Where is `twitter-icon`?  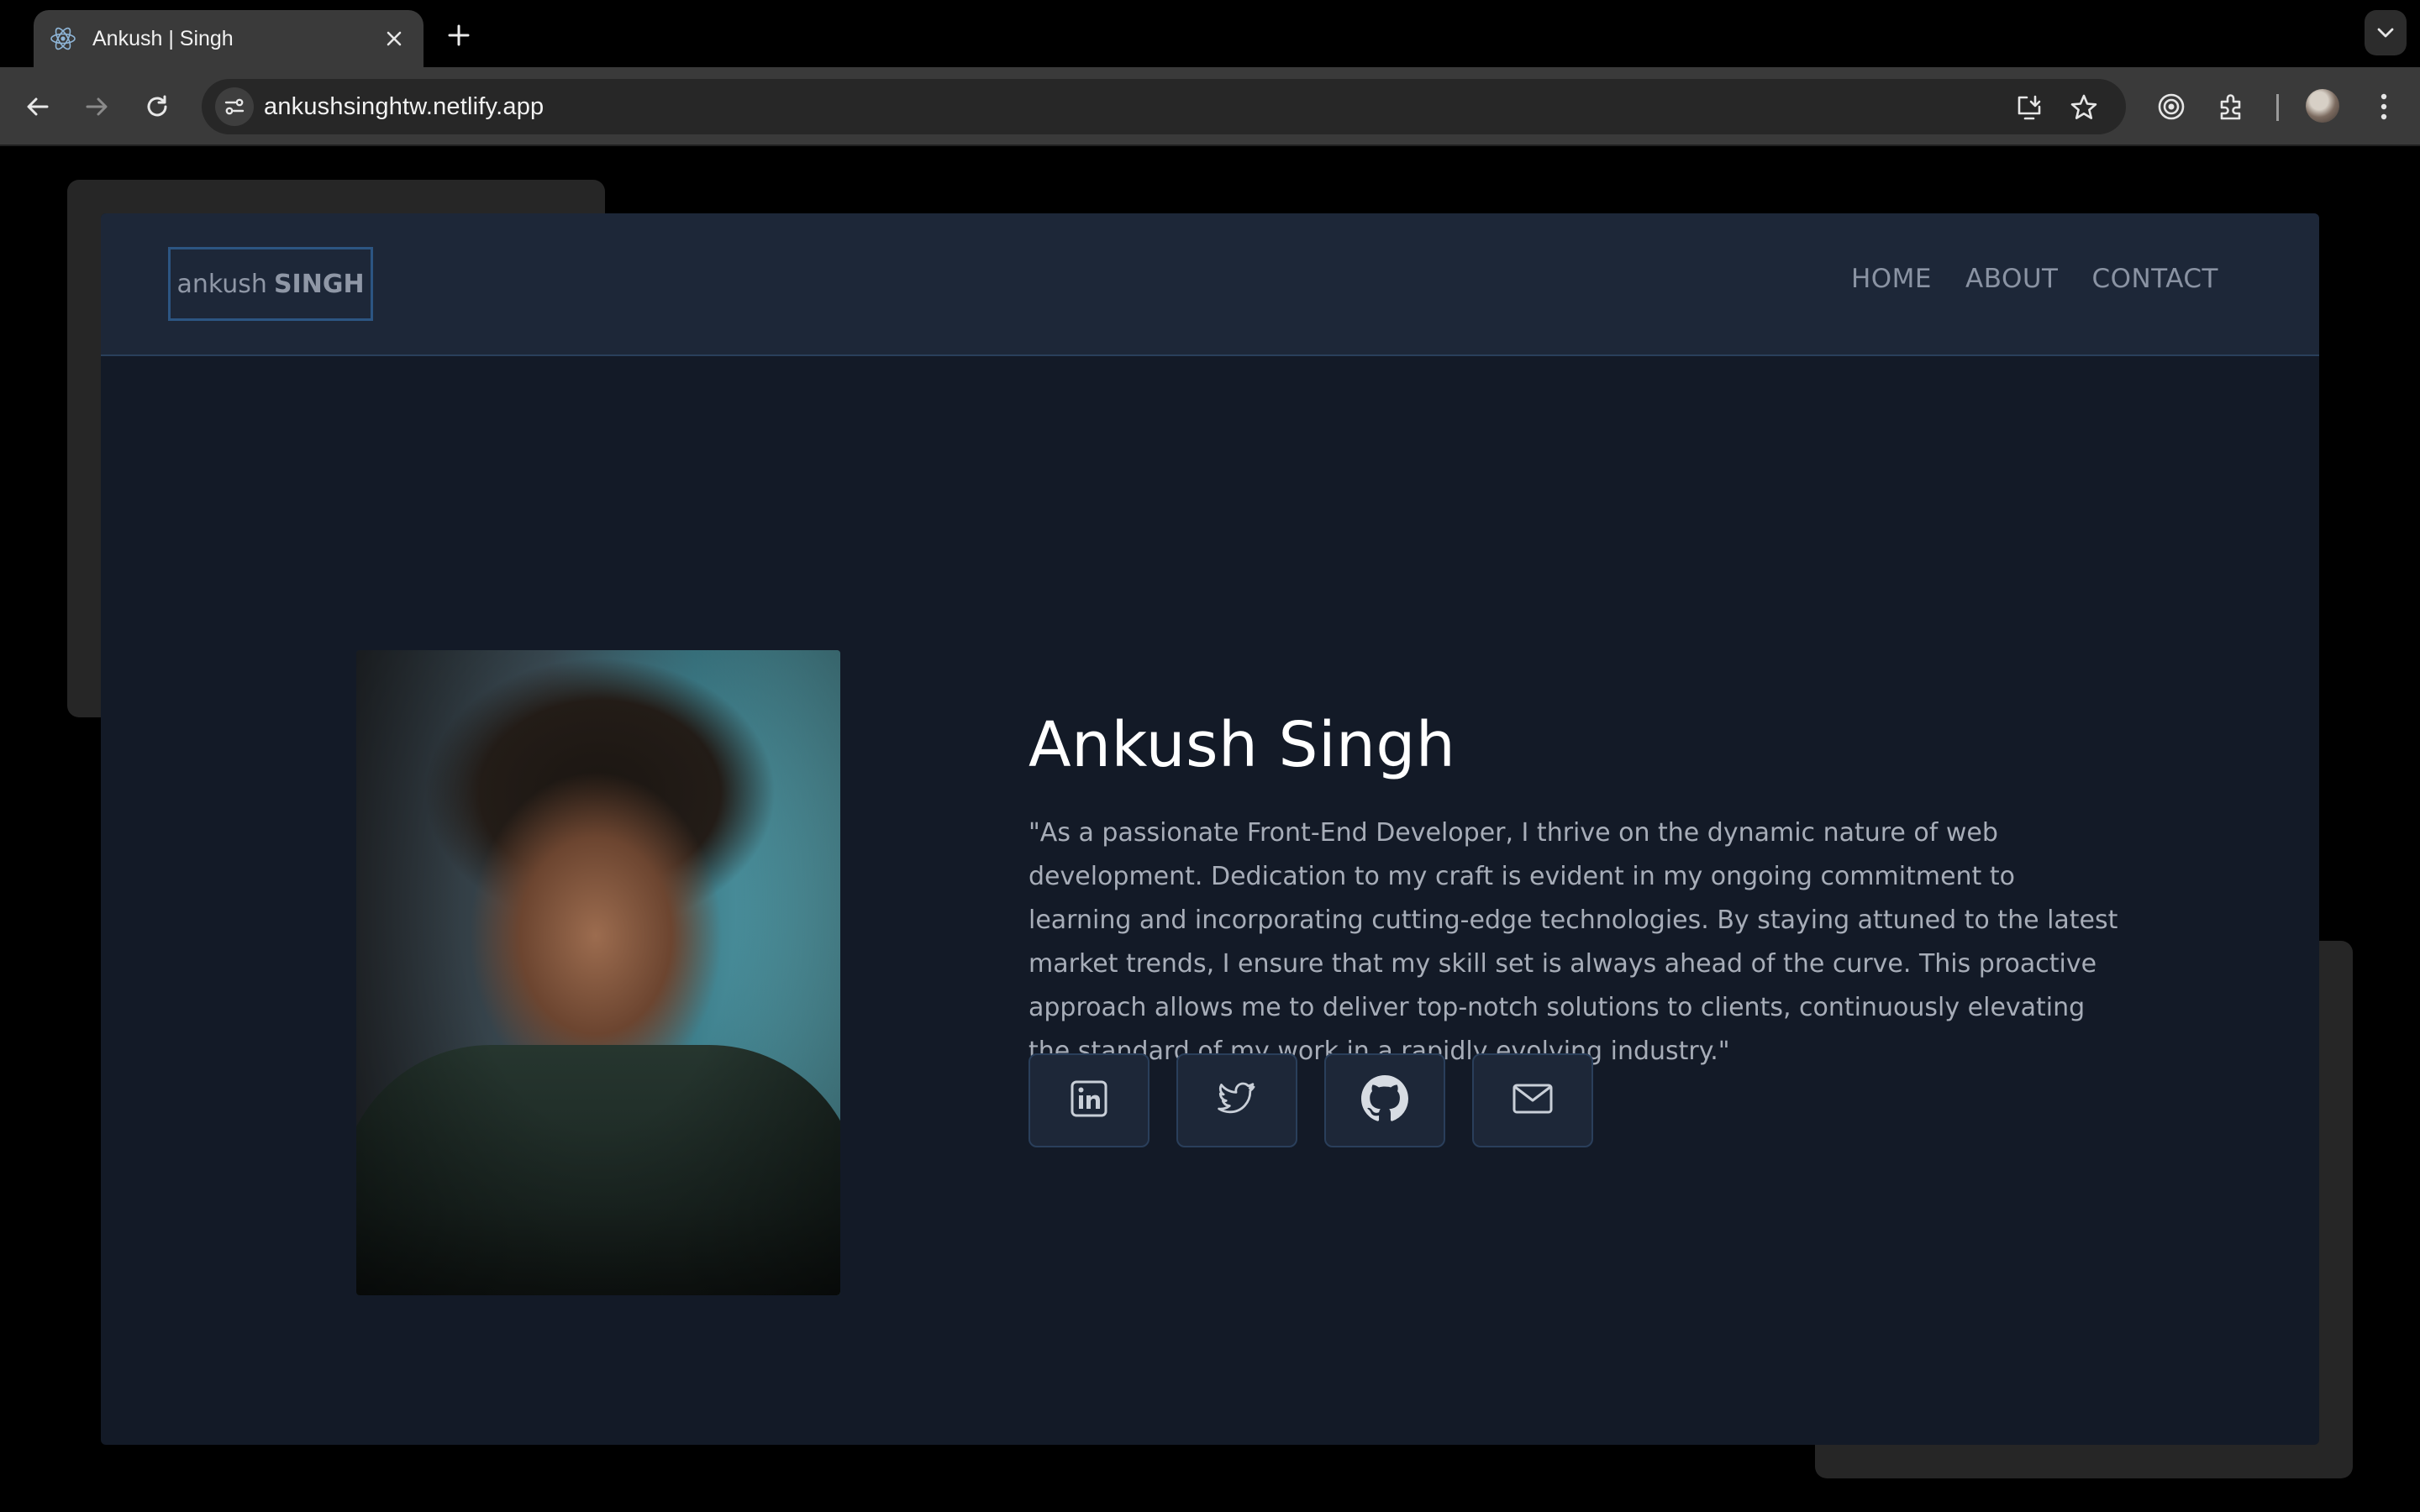
twitter-icon is located at coordinates (1237, 1101).